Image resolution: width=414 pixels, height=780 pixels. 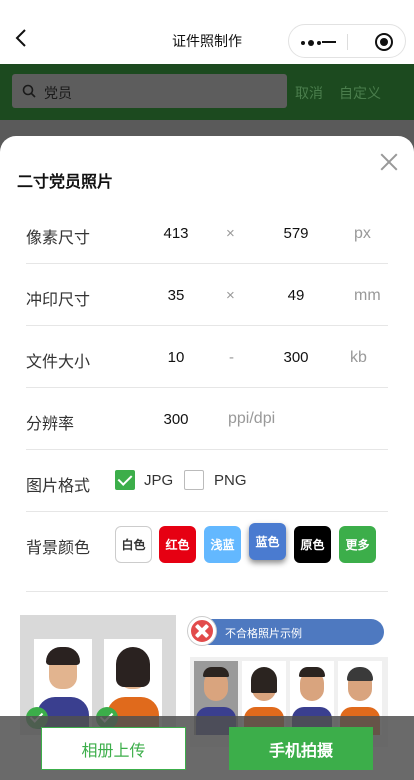 What do you see at coordinates (360, 93) in the screenshot?
I see `custom-link: 自定义` at bounding box center [360, 93].